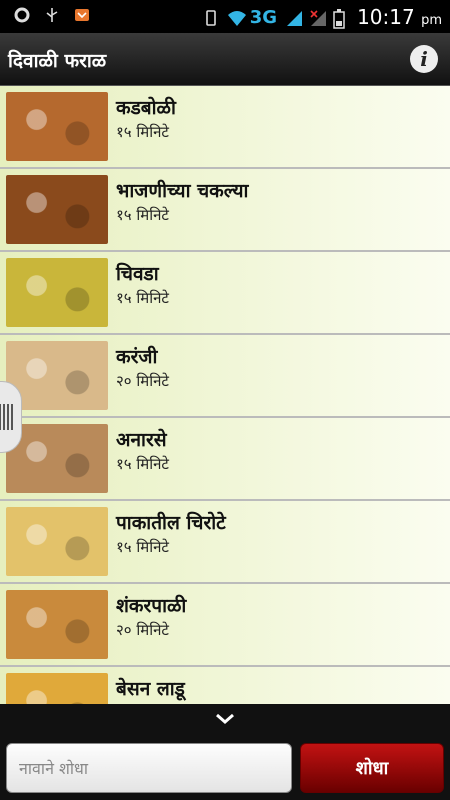  Describe the element at coordinates (225, 16) in the screenshot. I see `status-bar: 3G 10:17 pm` at that location.